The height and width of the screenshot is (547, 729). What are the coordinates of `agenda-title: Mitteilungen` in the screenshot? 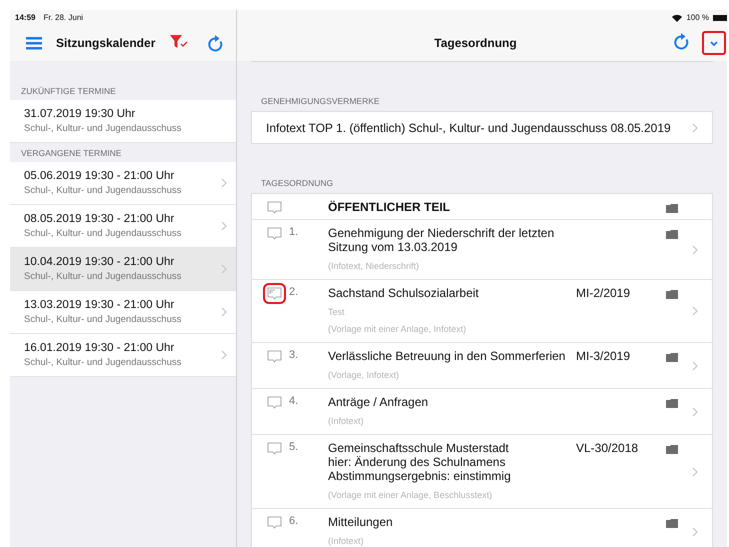 It's located at (361, 522).